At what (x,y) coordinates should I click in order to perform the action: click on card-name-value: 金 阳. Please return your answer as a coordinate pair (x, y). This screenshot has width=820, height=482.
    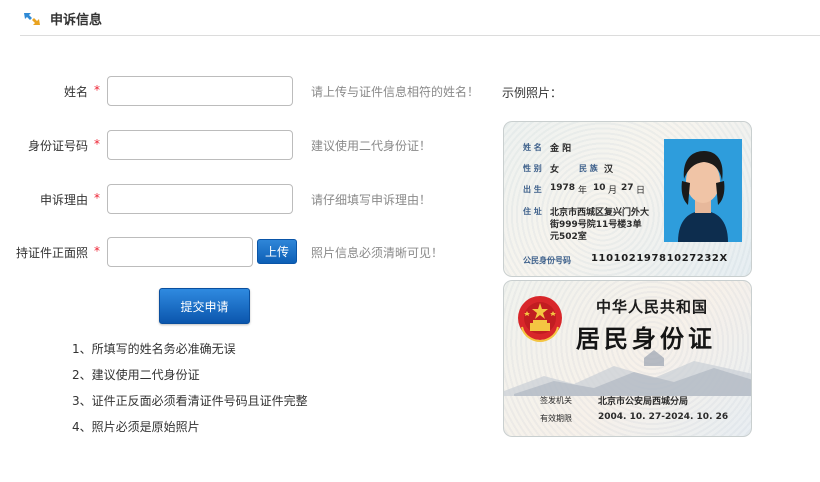
    Looking at the image, I should click on (561, 149).